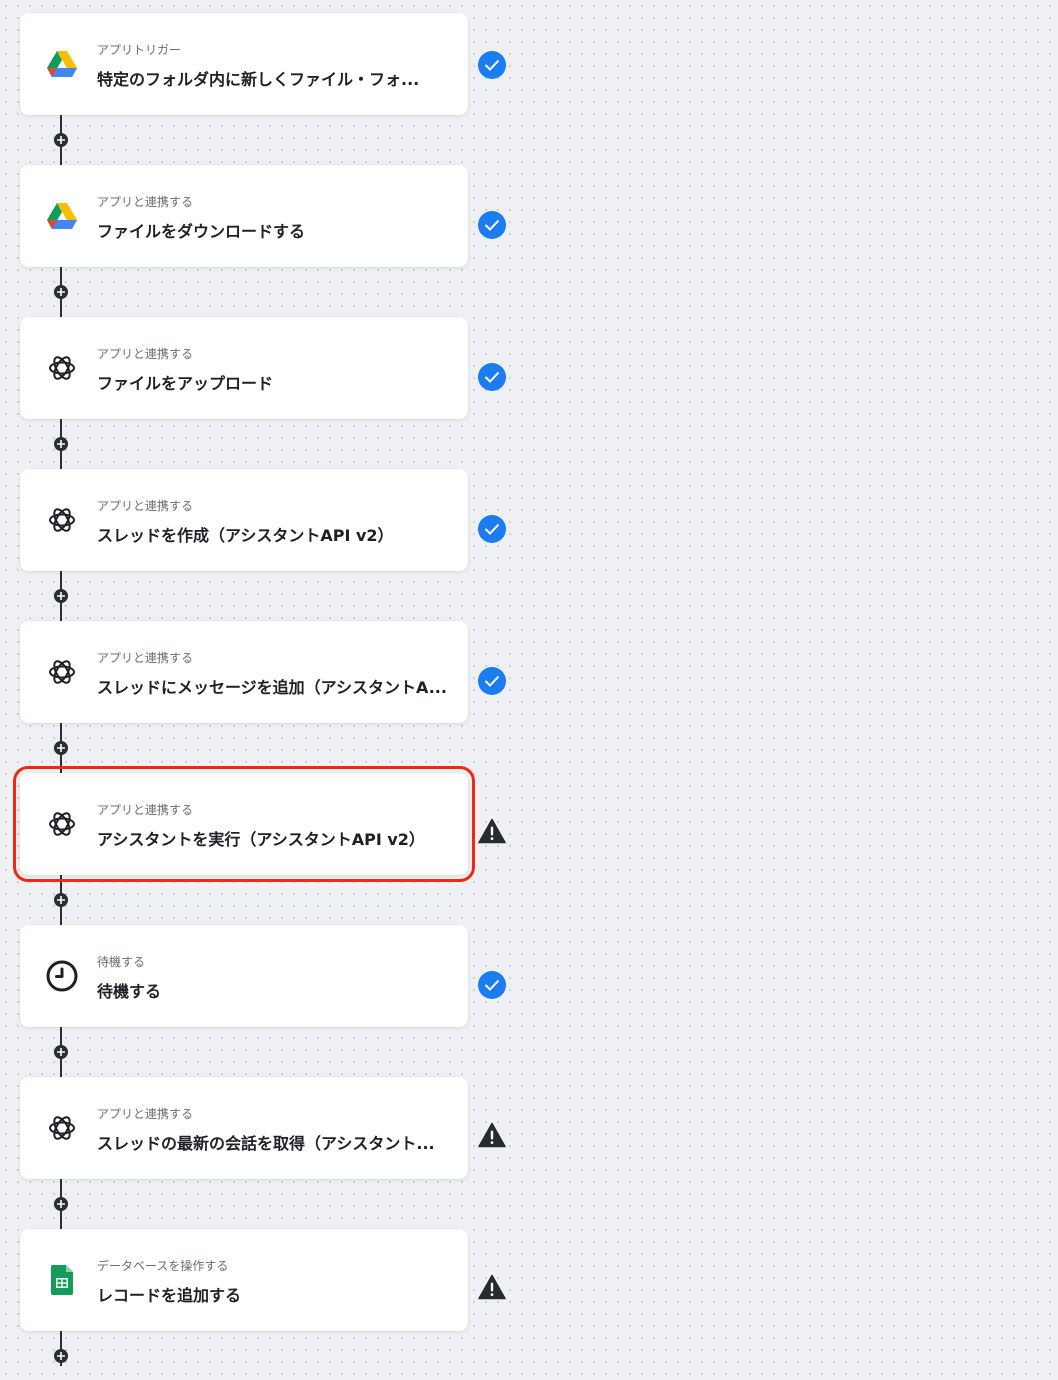 This screenshot has height=1380, width=1058. Describe the element at coordinates (185, 383) in the screenshot. I see `step-title: ファイルをアップロード` at that location.